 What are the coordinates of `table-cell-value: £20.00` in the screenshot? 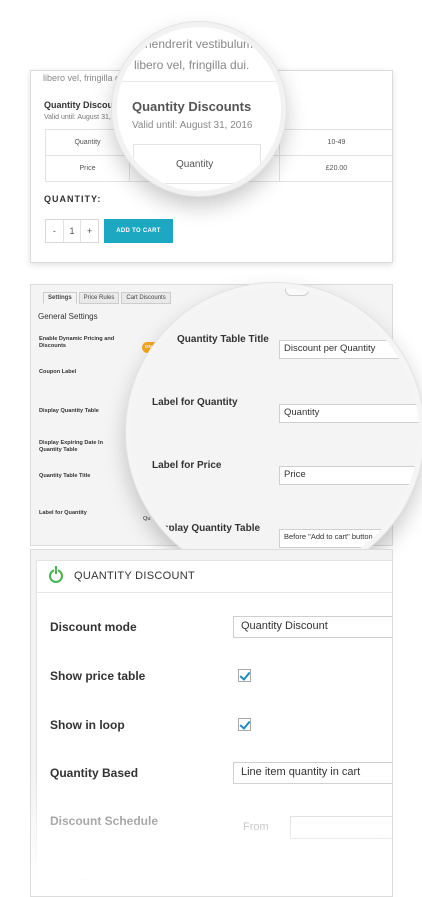 It's located at (335, 168).